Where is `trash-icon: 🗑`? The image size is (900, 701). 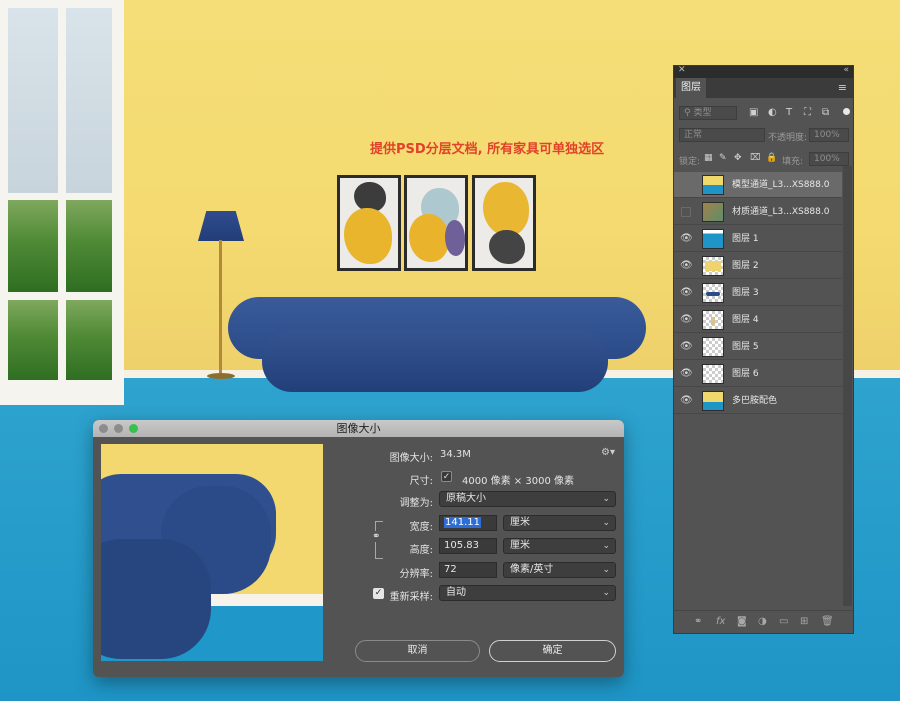 trash-icon: 🗑 is located at coordinates (827, 621).